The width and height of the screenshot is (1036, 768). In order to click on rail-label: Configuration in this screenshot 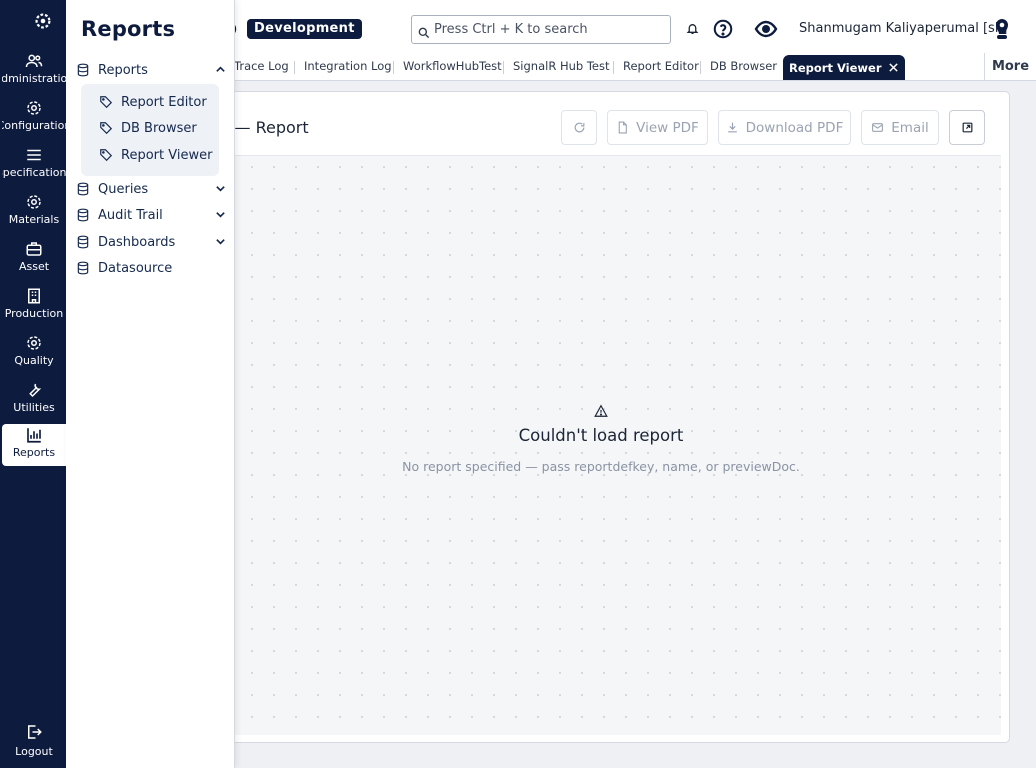, I will do `click(34, 125)`.